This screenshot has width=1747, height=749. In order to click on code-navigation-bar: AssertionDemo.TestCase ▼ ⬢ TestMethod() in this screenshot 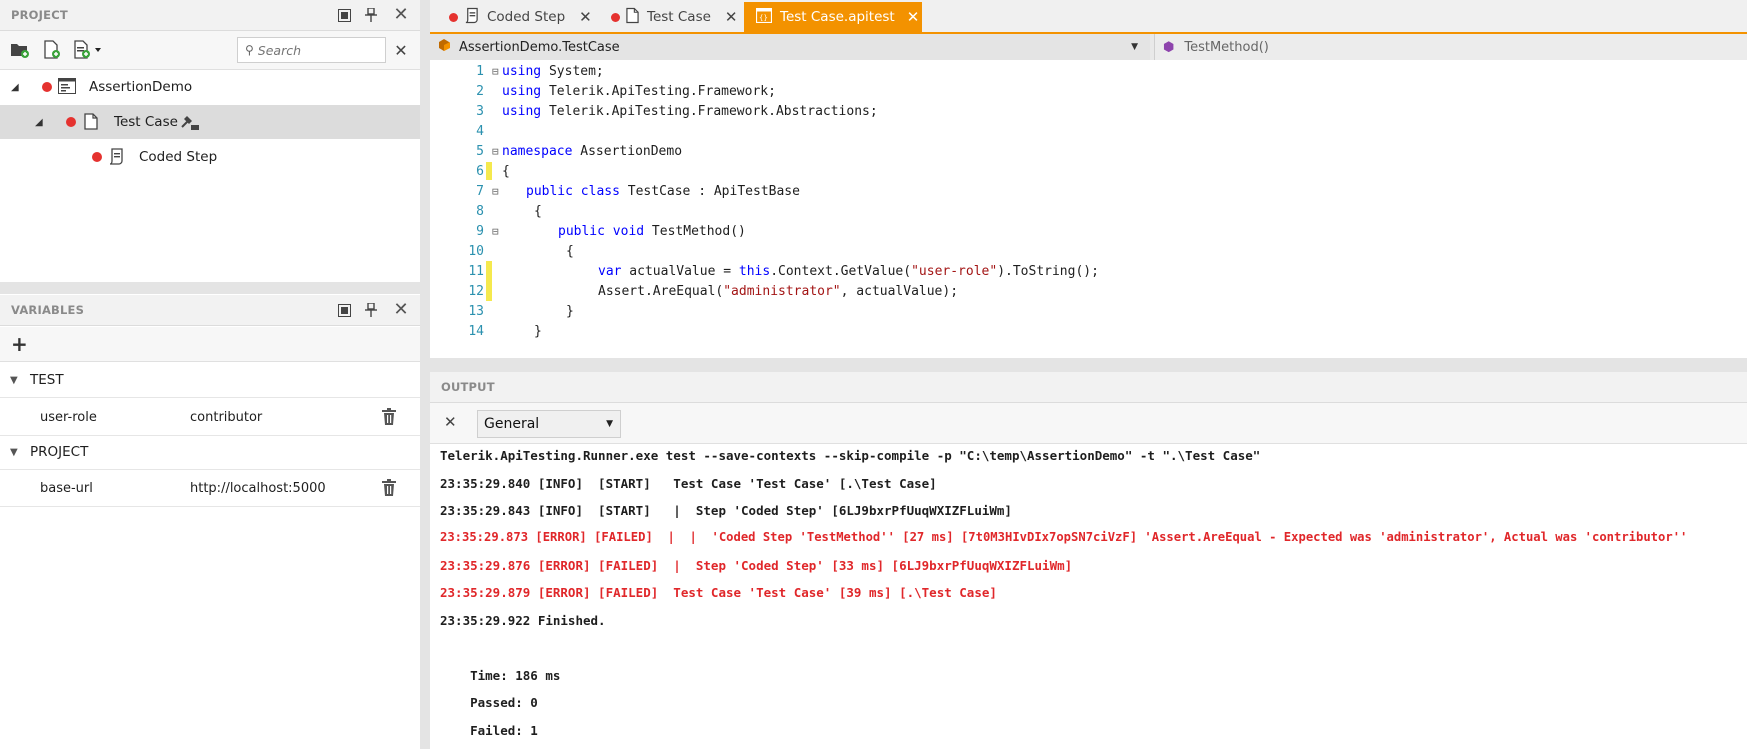, I will do `click(1088, 47)`.